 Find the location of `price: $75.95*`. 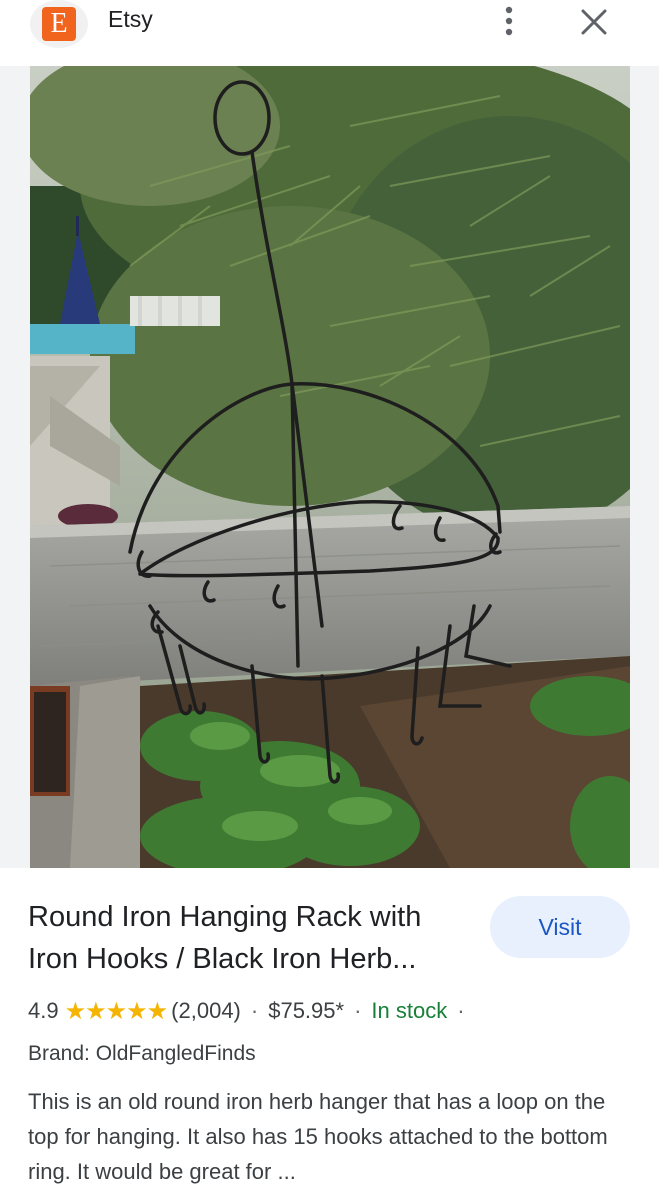

price: $75.95* is located at coordinates (306, 1010).